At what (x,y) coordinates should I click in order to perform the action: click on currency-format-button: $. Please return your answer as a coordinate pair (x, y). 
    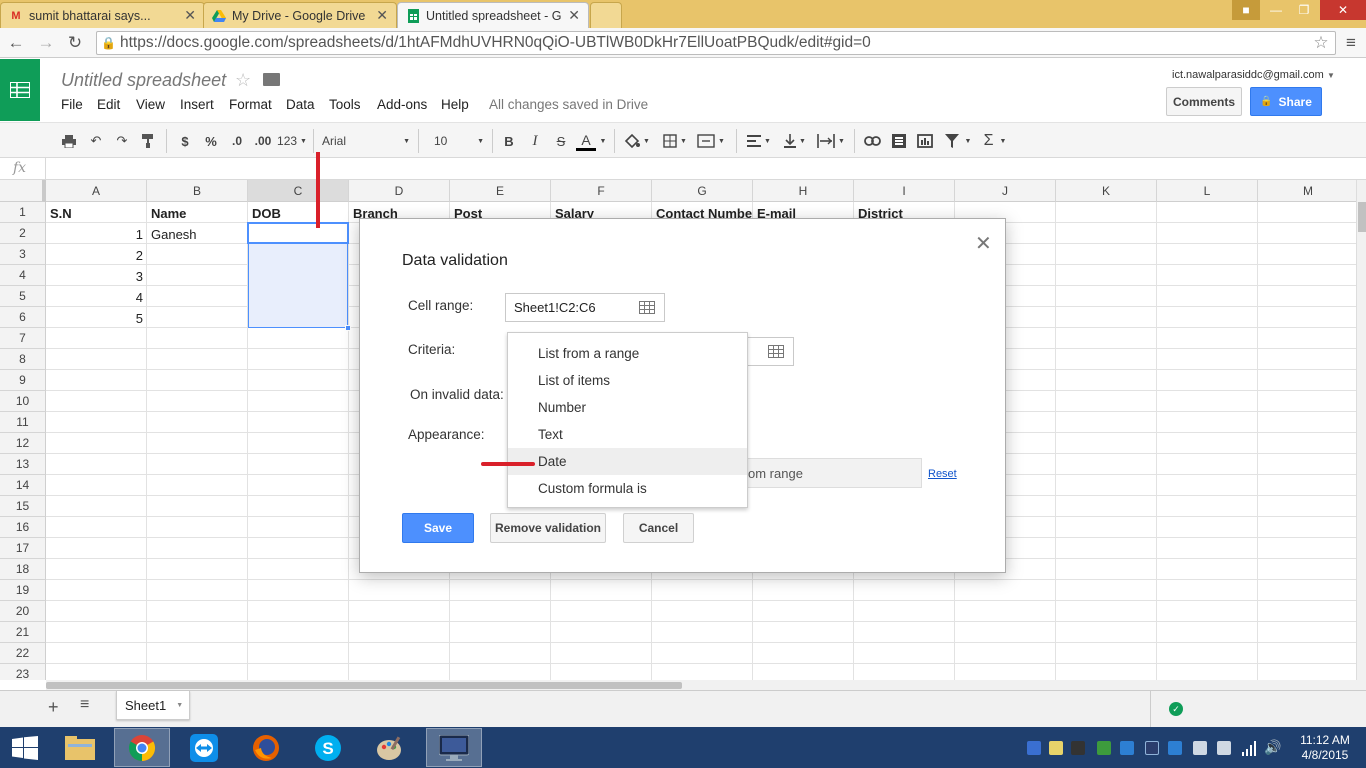
    Looking at the image, I should click on (185, 141).